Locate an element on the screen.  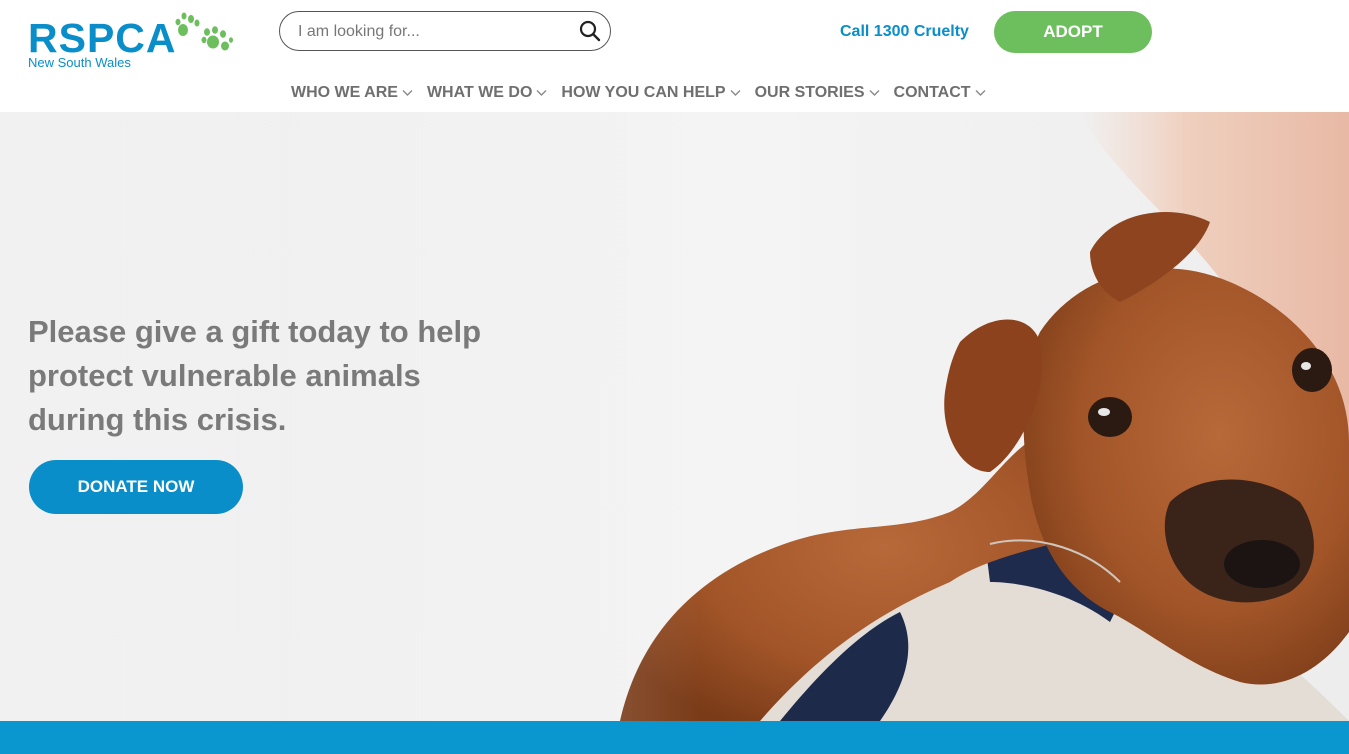
nav-item-label: HOW YOU CAN HELP is located at coordinates (643, 92).